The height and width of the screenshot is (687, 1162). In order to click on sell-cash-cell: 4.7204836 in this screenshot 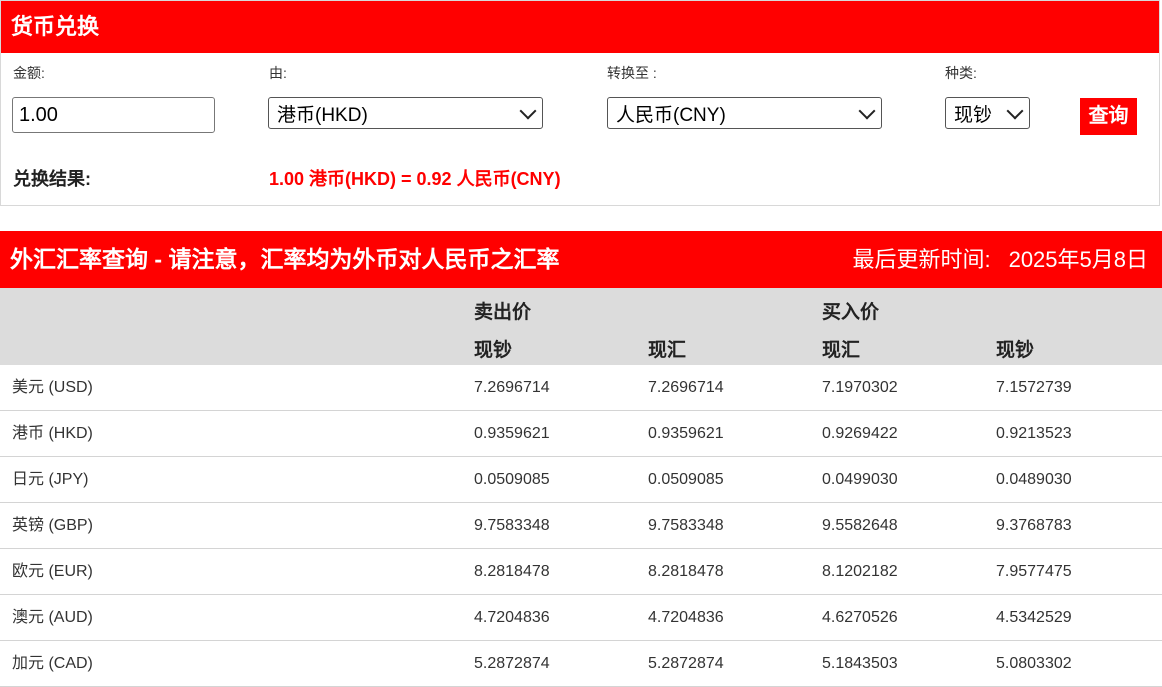, I will do `click(512, 617)`.